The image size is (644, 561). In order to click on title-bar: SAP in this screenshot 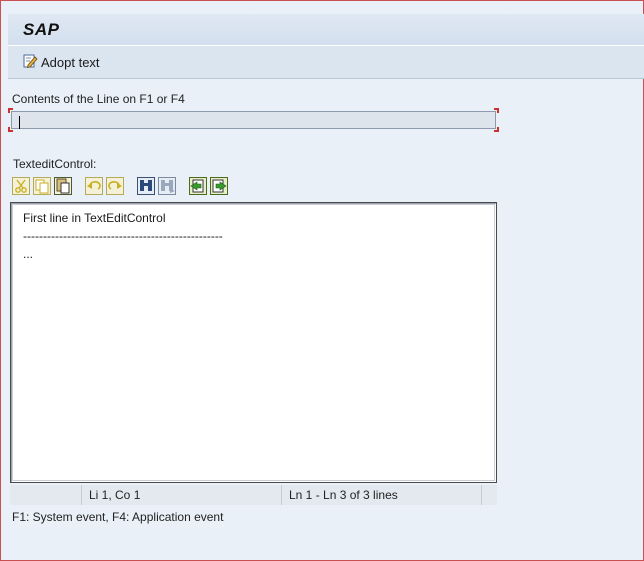, I will do `click(326, 30)`.